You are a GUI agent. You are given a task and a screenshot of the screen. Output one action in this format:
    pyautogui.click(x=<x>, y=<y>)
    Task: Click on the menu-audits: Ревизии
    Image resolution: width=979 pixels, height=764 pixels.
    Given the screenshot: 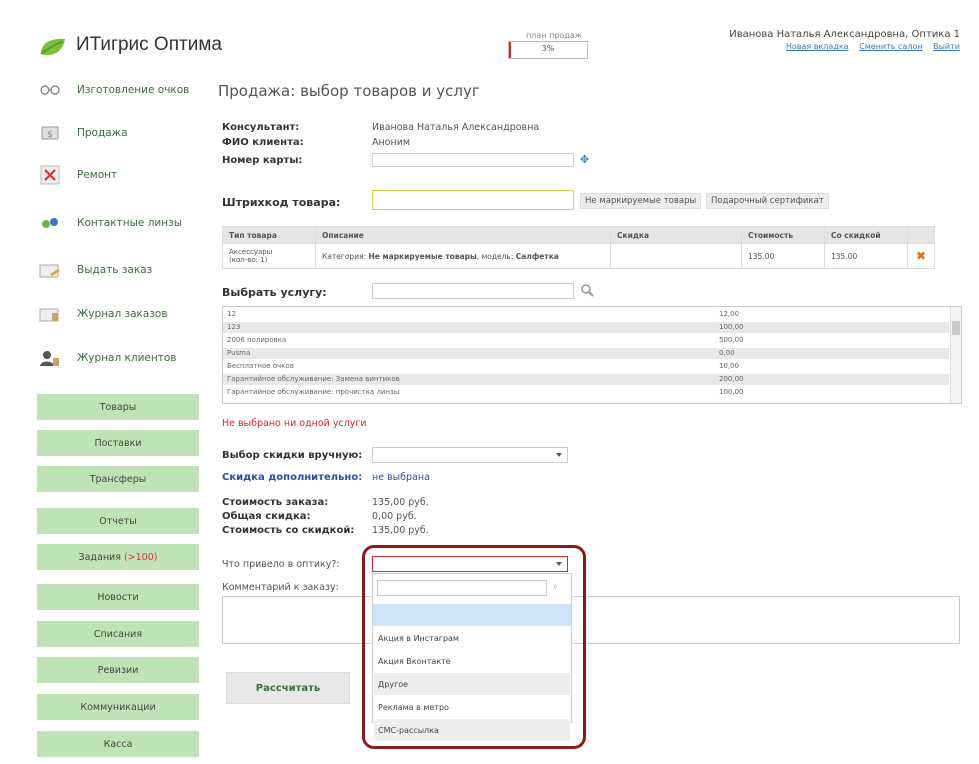 What is the action you would take?
    pyautogui.click(x=118, y=670)
    